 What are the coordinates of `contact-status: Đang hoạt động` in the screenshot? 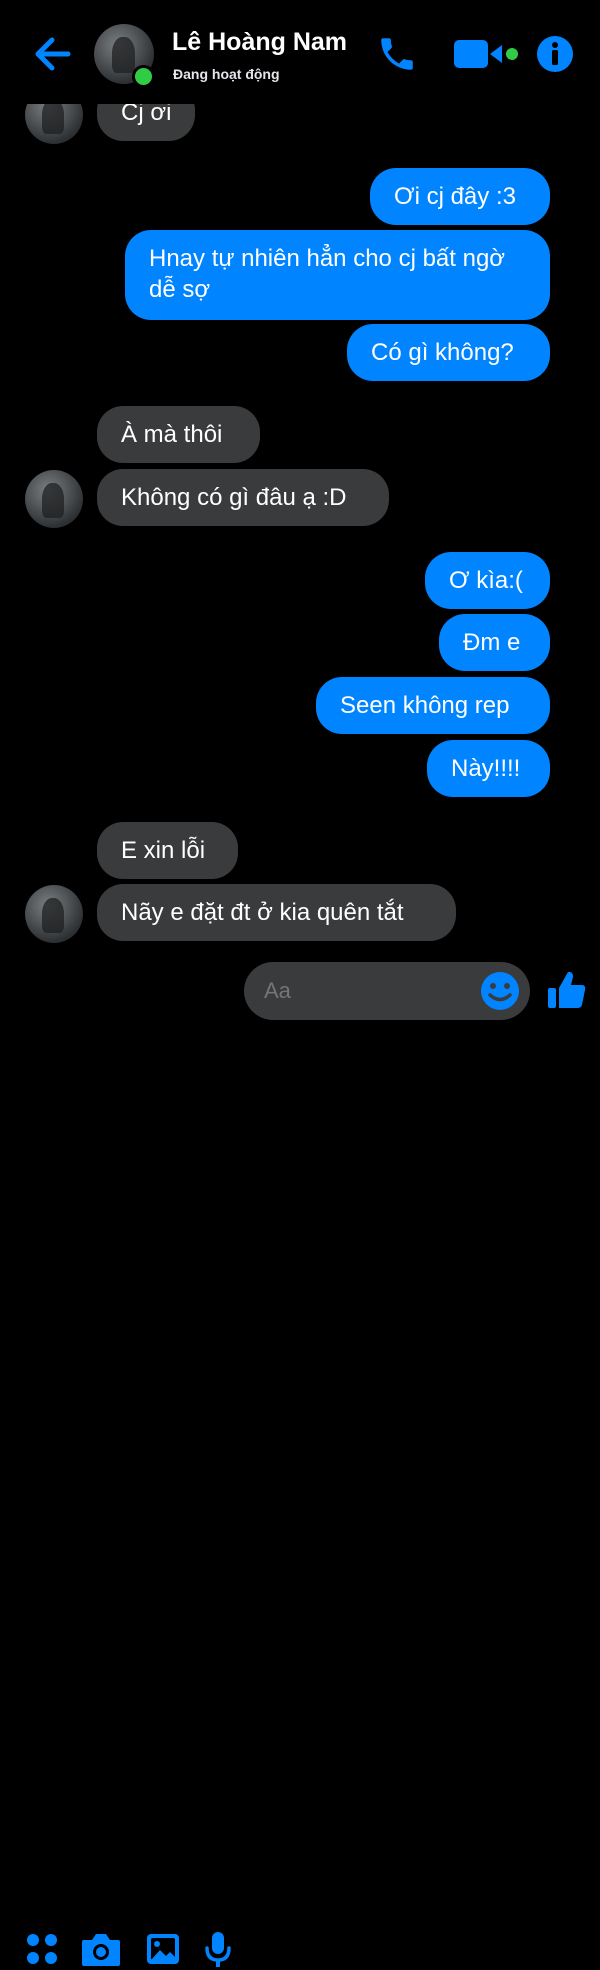 It's located at (226, 74).